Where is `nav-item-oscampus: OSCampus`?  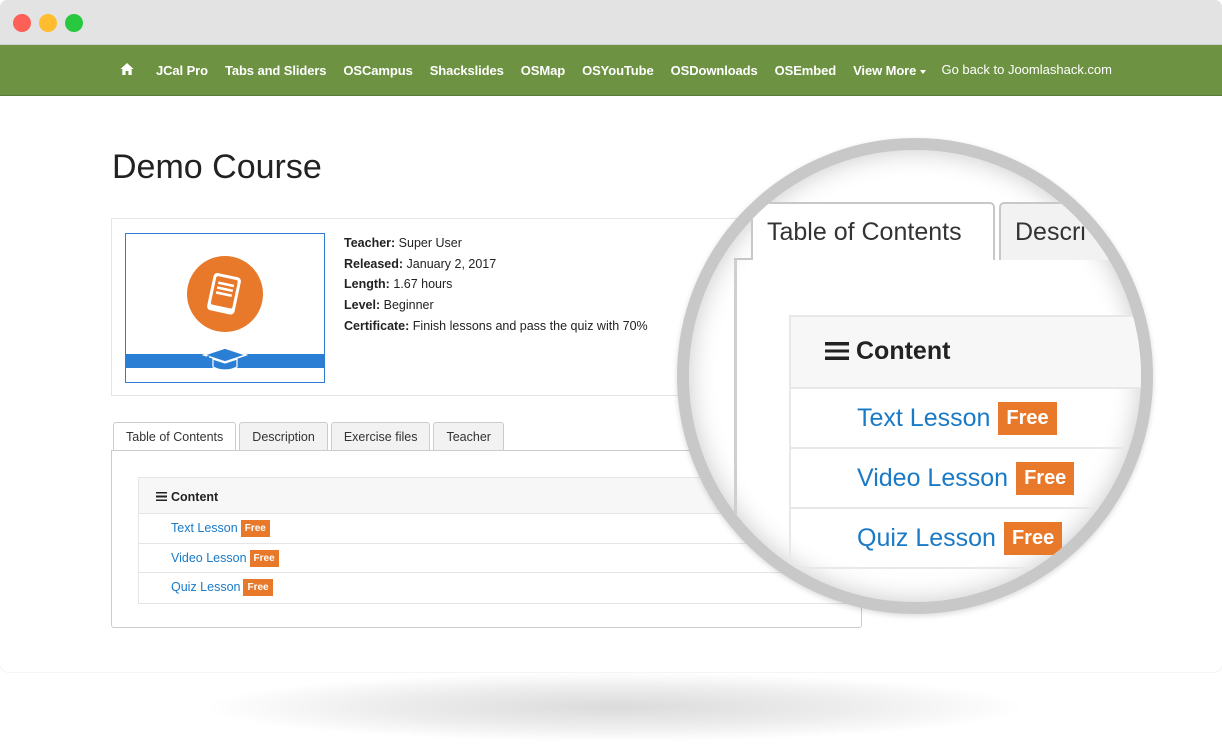
nav-item-oscampus: OSCampus is located at coordinates (377, 70).